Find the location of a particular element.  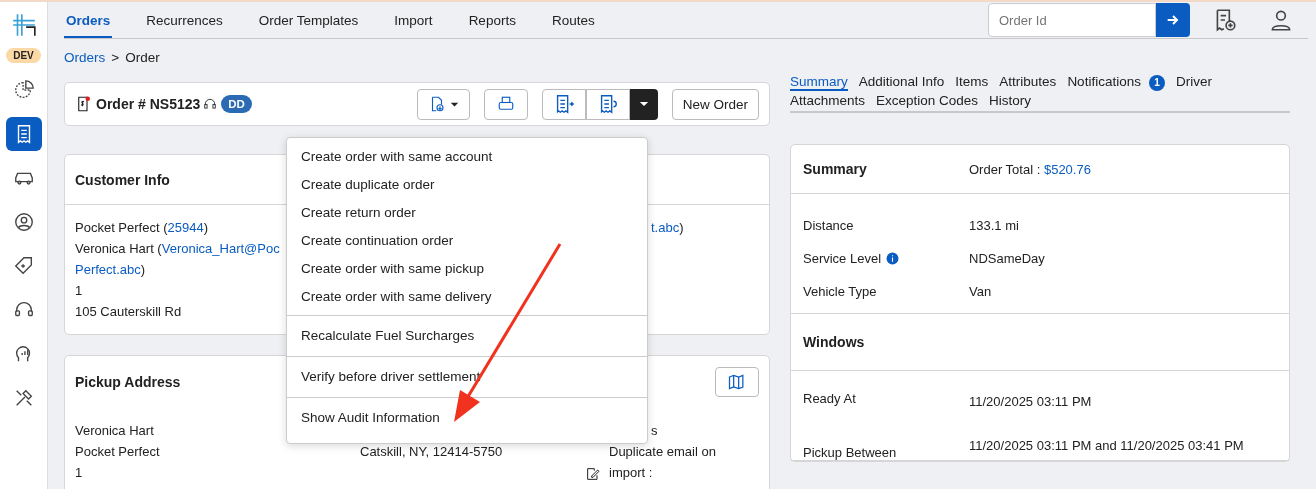

field-value: 11/20/2025 03:11 PM and 11/20/2025 03:41 PM is located at coordinates (1107, 446).